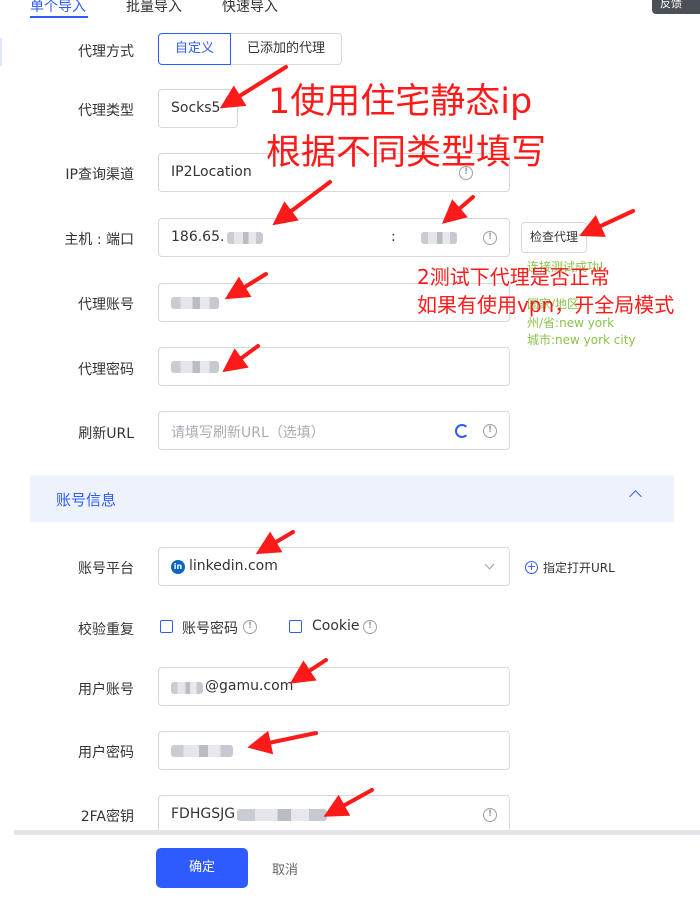  What do you see at coordinates (348, 802) in the screenshot?
I see `arrow-twofa` at bounding box center [348, 802].